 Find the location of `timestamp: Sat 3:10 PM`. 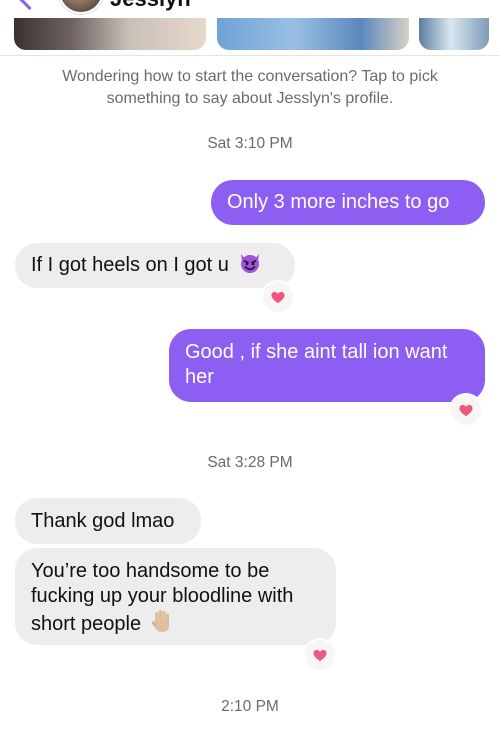

timestamp: Sat 3:10 PM is located at coordinates (250, 143).